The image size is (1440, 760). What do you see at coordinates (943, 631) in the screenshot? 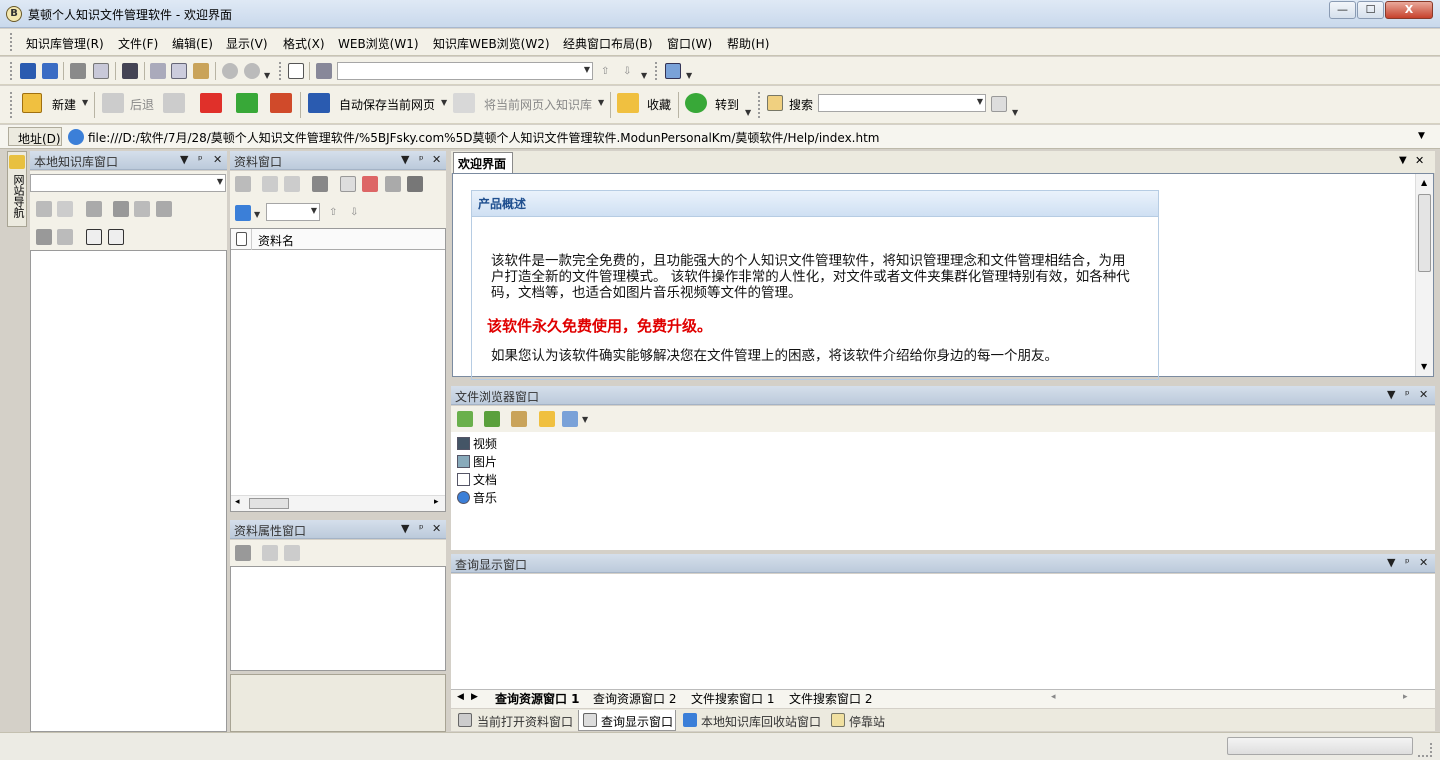
I see `query-results-area` at bounding box center [943, 631].